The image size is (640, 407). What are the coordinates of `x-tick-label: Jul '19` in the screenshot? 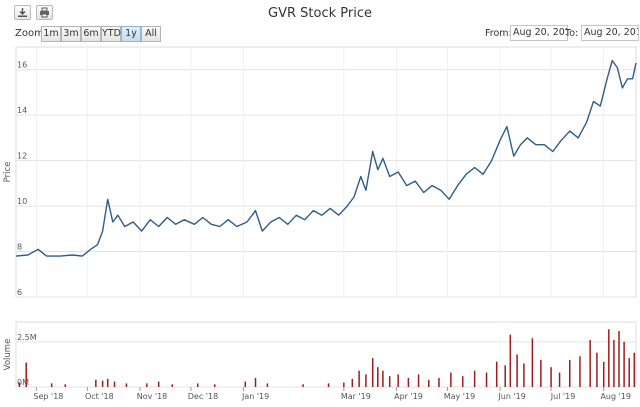 It's located at (563, 396).